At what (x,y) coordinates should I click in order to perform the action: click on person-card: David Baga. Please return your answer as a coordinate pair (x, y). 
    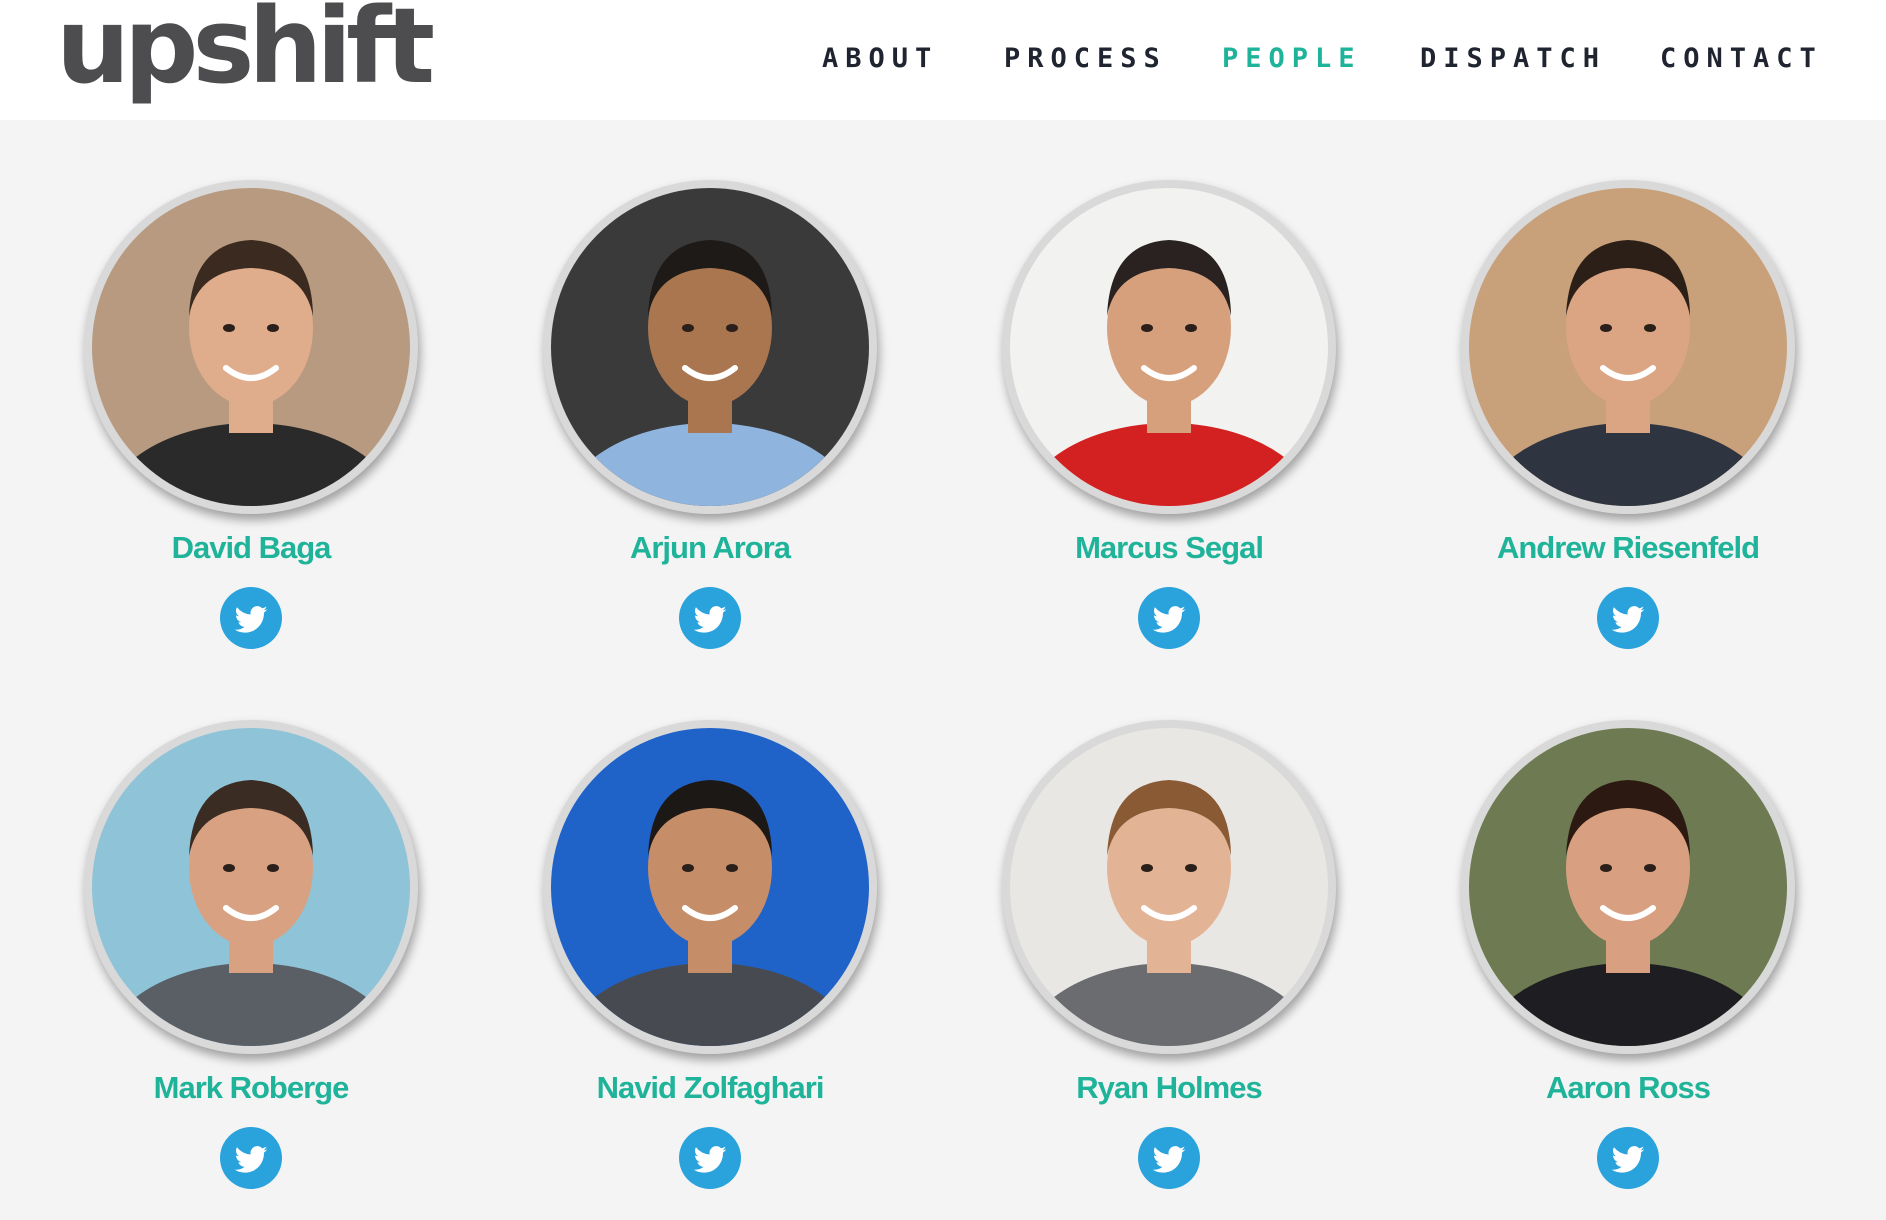
    Looking at the image, I should click on (251, 430).